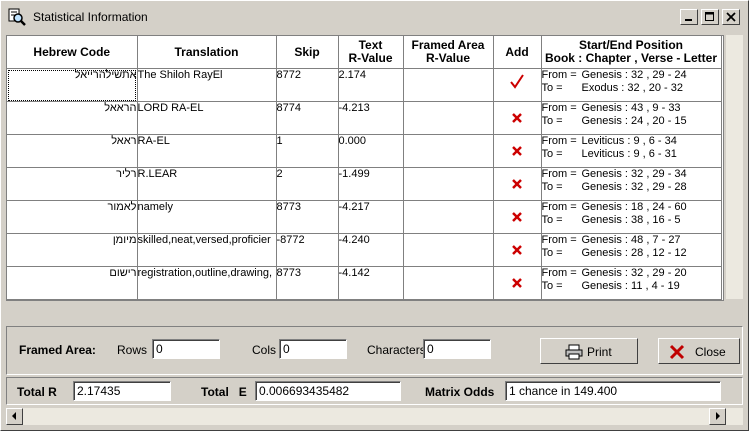 The image size is (749, 431). What do you see at coordinates (207, 217) in the screenshot?
I see `cell-translation: namely` at bounding box center [207, 217].